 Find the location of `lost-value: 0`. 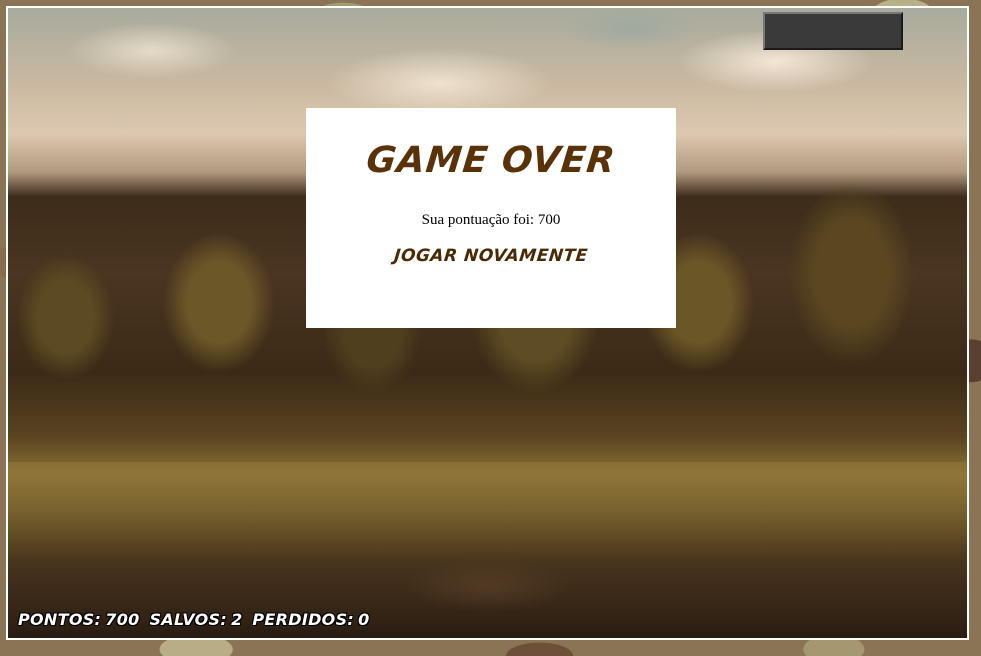

lost-value: 0 is located at coordinates (364, 619).